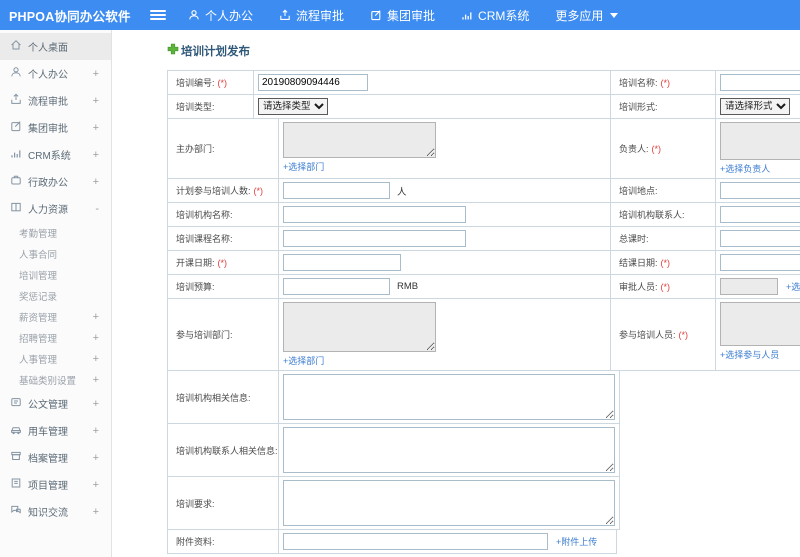 Image resolution: width=800 pixels, height=557 pixels. Describe the element at coordinates (223, 503) in the screenshot. I see `label-requirement: 培训要求:` at that location.